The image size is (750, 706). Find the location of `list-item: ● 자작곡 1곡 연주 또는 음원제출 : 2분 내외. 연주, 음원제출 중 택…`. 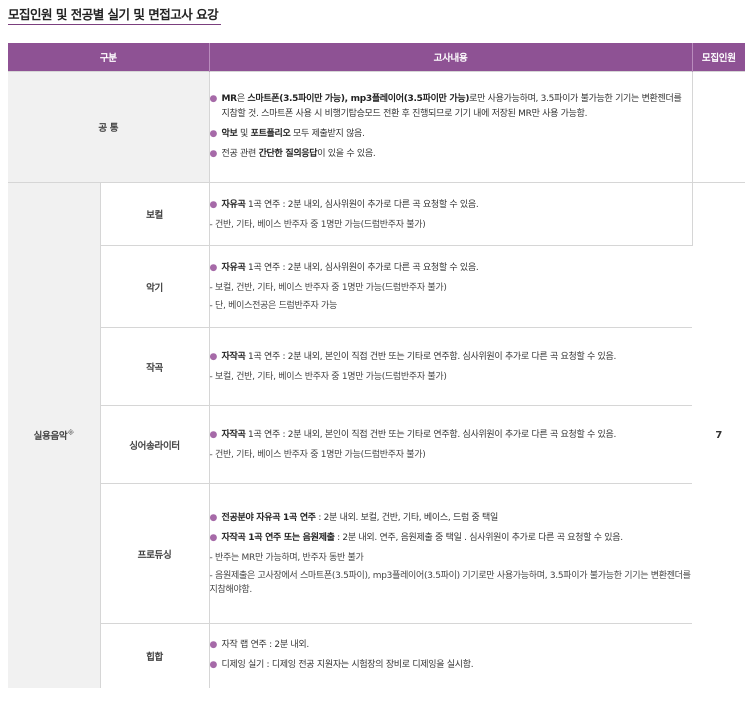

list-item: ● 자작곡 1곡 연주 또는 음원제출 : 2분 내외. 연주, 음원제출 중 택… is located at coordinates (451, 538).